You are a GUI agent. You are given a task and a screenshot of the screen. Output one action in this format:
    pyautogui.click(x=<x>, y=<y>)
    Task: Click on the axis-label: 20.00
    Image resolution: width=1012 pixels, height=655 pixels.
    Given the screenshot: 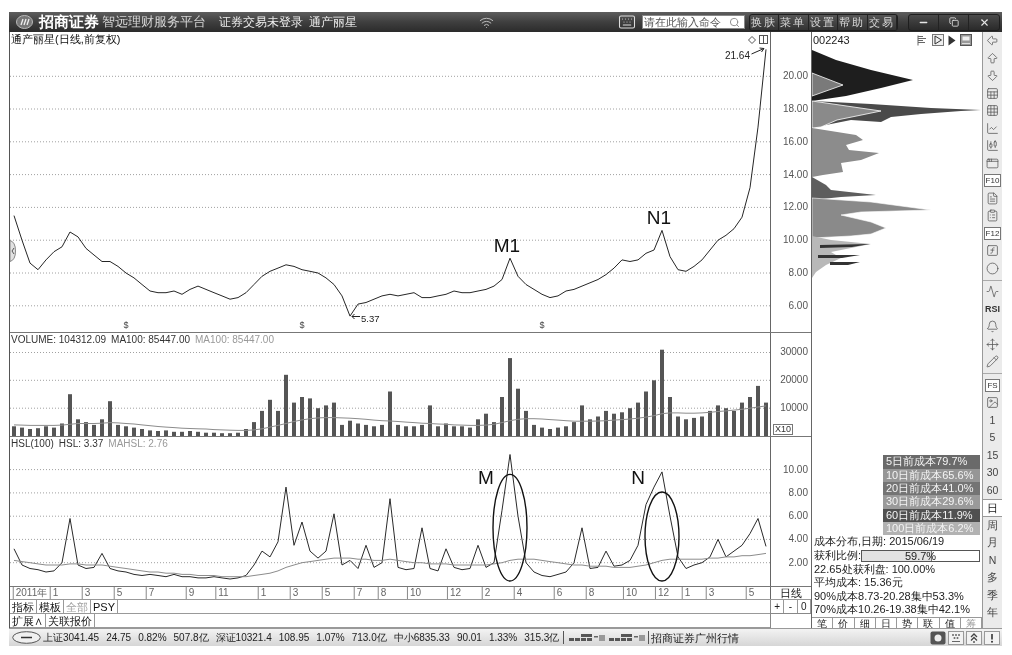 What is the action you would take?
    pyautogui.click(x=795, y=76)
    